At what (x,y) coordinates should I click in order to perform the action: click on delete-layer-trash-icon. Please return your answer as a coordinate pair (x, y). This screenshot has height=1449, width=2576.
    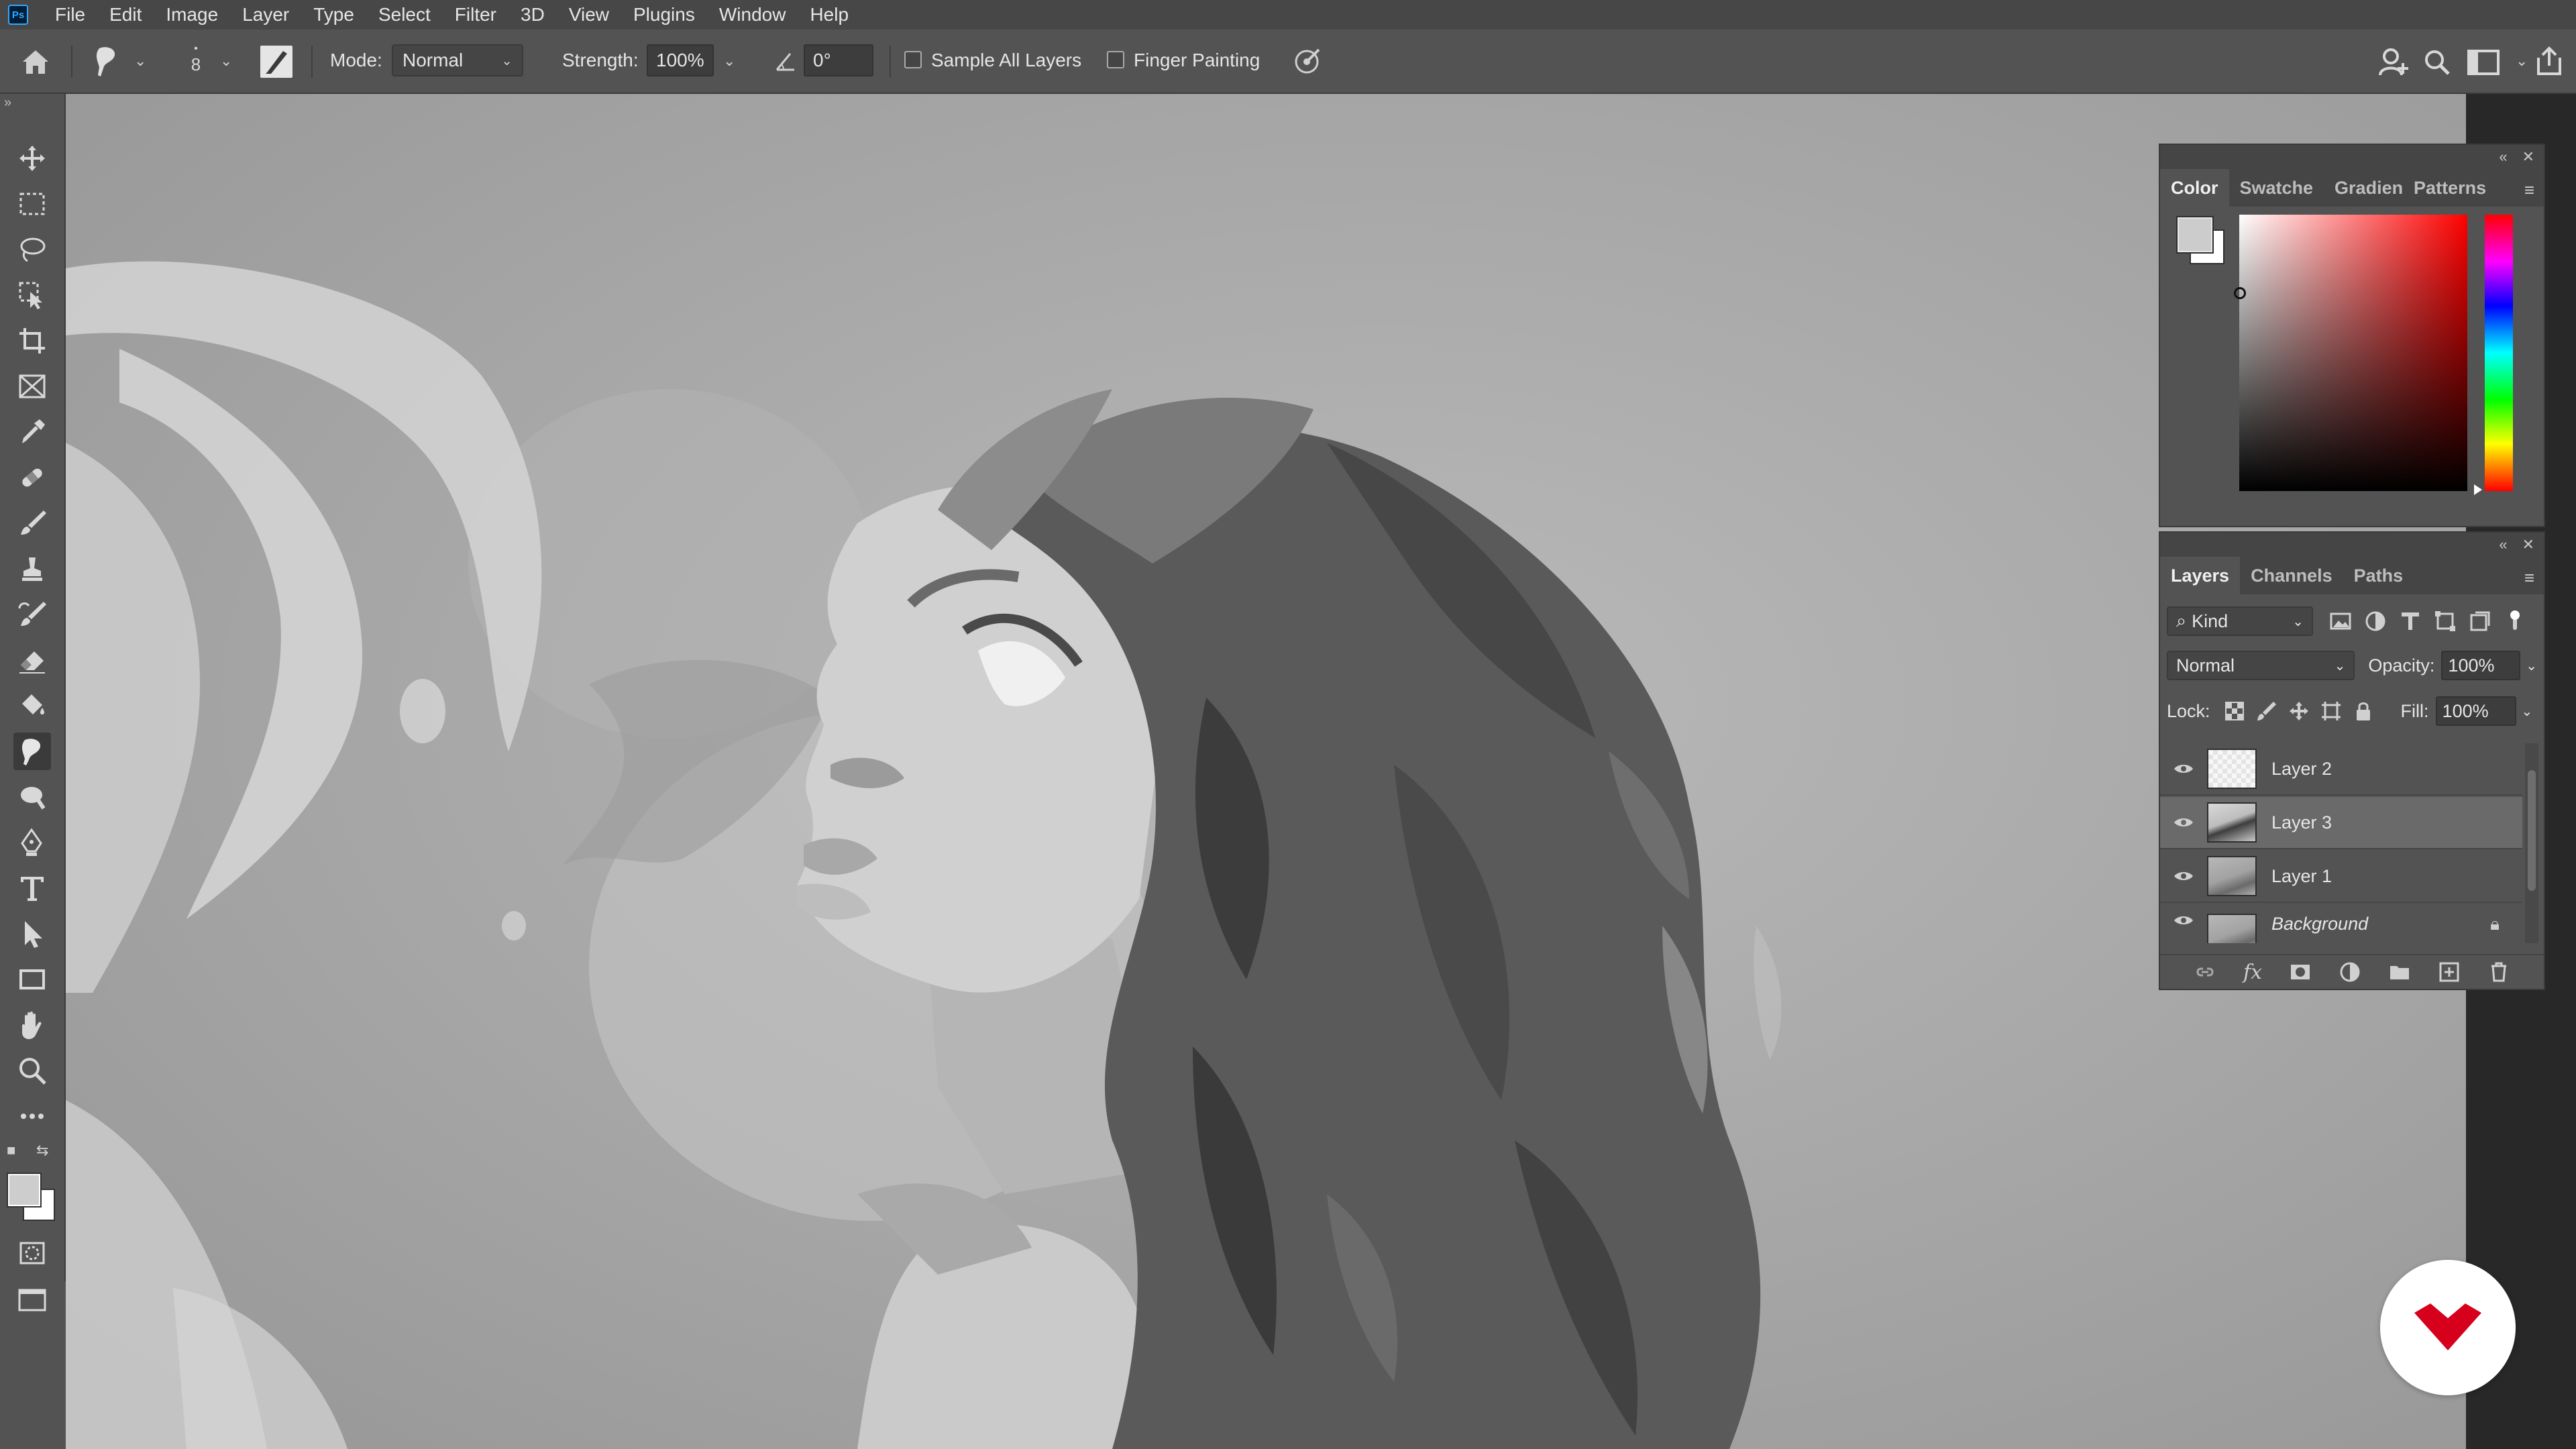
    Looking at the image, I should click on (2498, 972).